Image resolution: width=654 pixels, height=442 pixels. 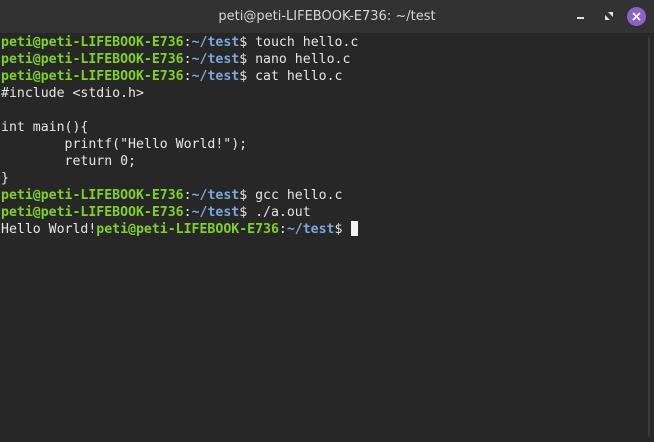 I want to click on terminal-line: return 0;, so click(x=68, y=161).